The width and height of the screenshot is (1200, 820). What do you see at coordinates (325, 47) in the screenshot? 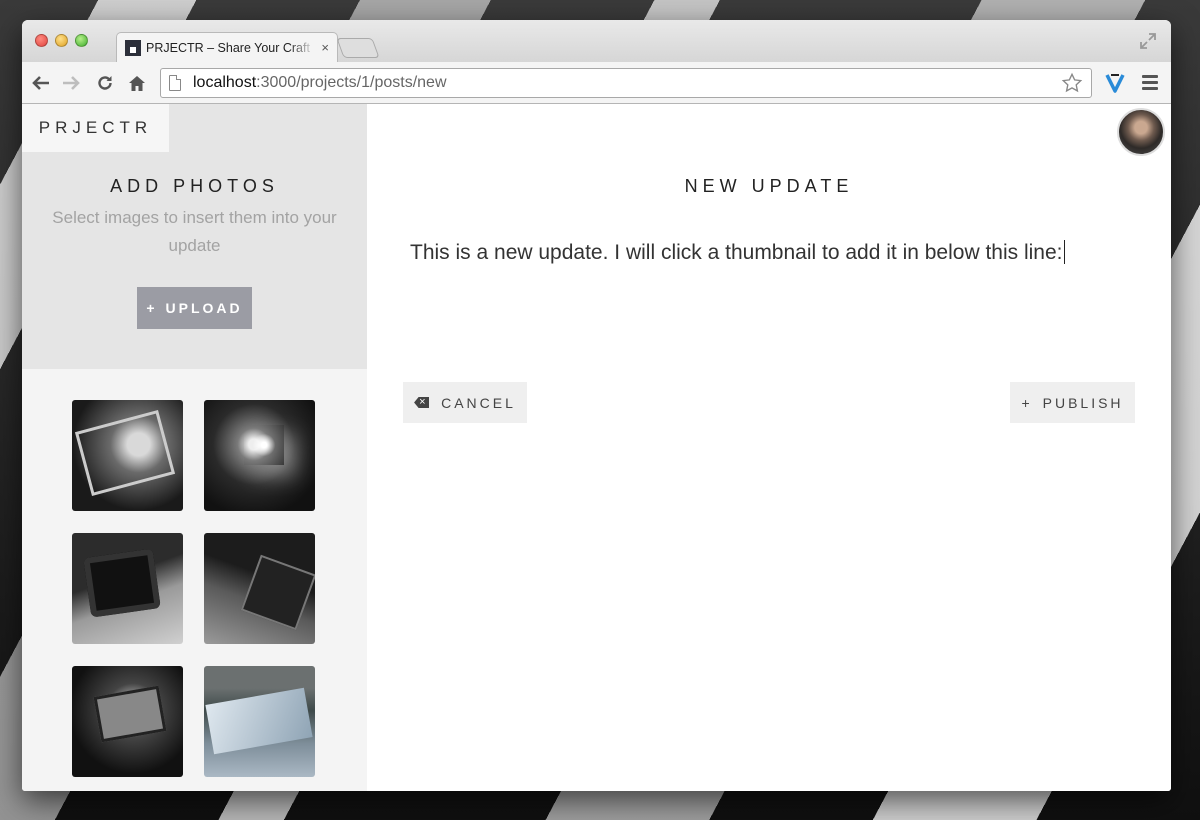
I see `tab-close-icon: ×` at bounding box center [325, 47].